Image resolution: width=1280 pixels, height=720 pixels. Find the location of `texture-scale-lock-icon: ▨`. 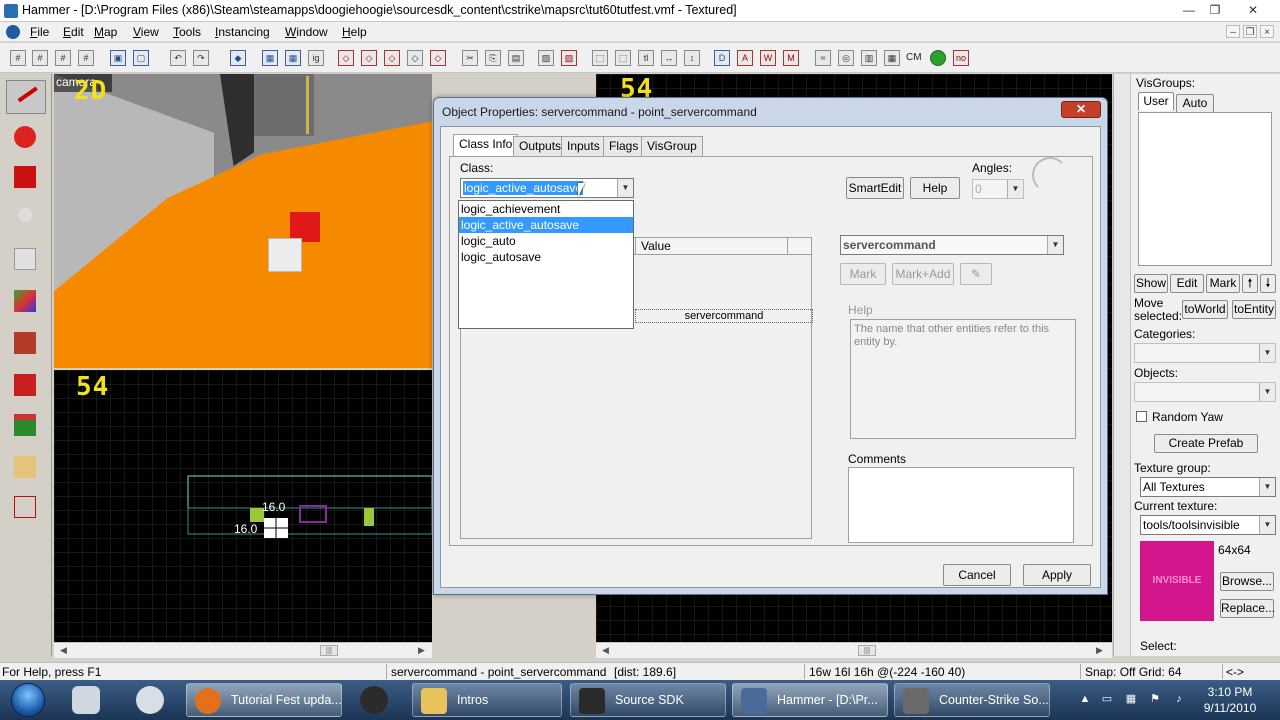

texture-scale-lock-icon: ▨ is located at coordinates (569, 58).